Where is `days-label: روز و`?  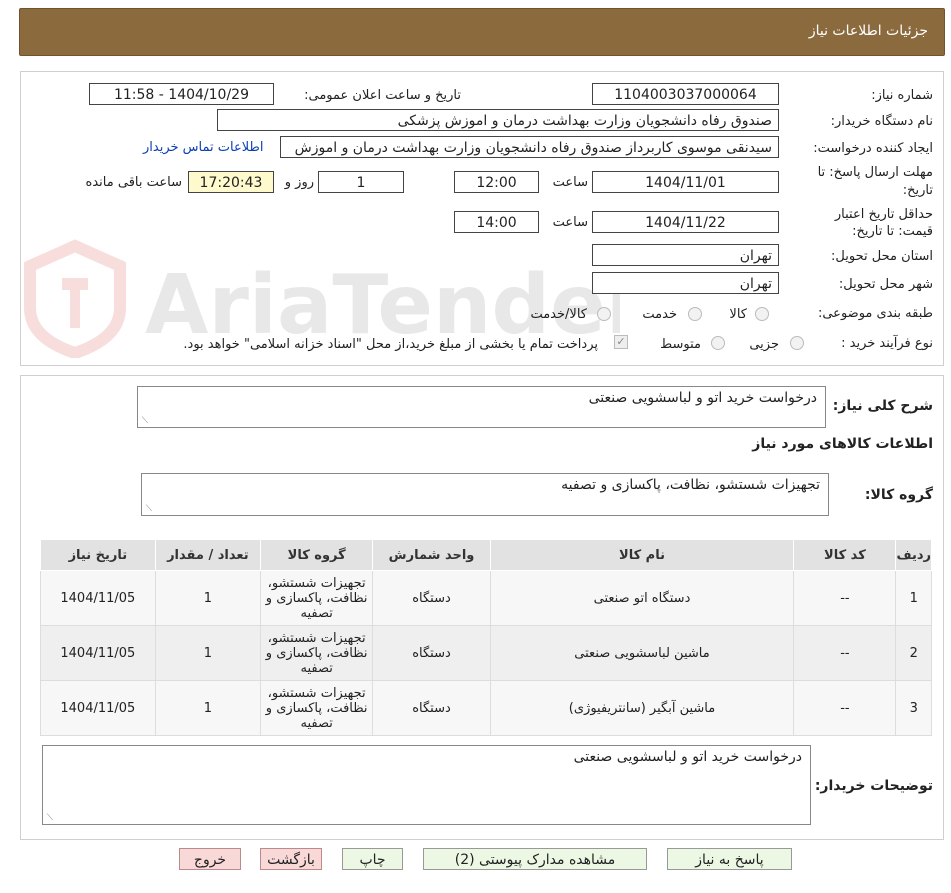 days-label: روز و is located at coordinates (299, 182).